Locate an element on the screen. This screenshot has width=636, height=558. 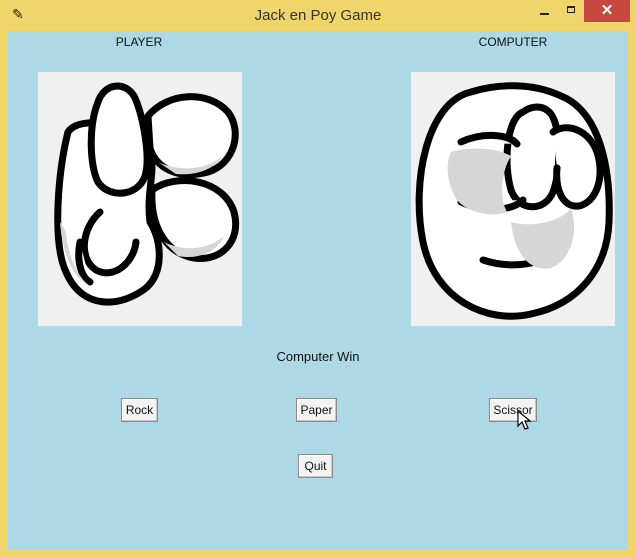
scissors-hand-icon is located at coordinates (147, 194).